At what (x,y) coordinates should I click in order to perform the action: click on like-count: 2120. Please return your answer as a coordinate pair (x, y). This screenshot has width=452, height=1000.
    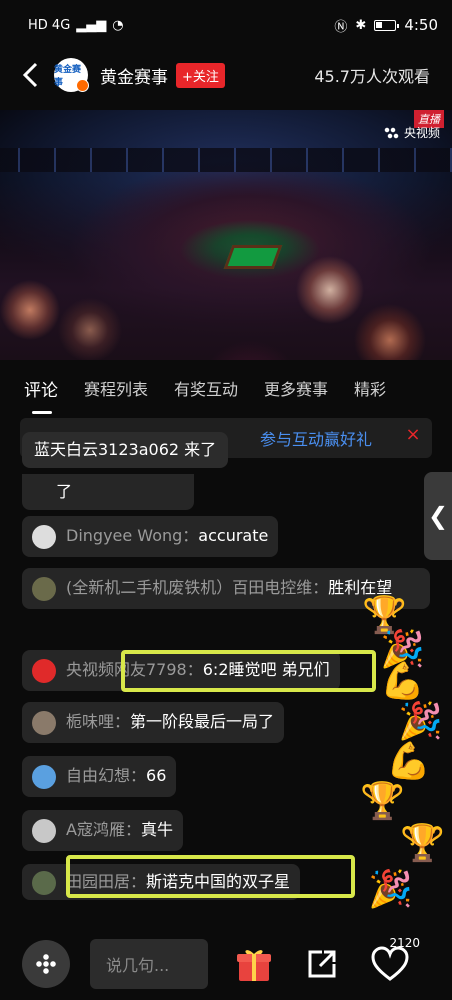
    Looking at the image, I should click on (404, 943).